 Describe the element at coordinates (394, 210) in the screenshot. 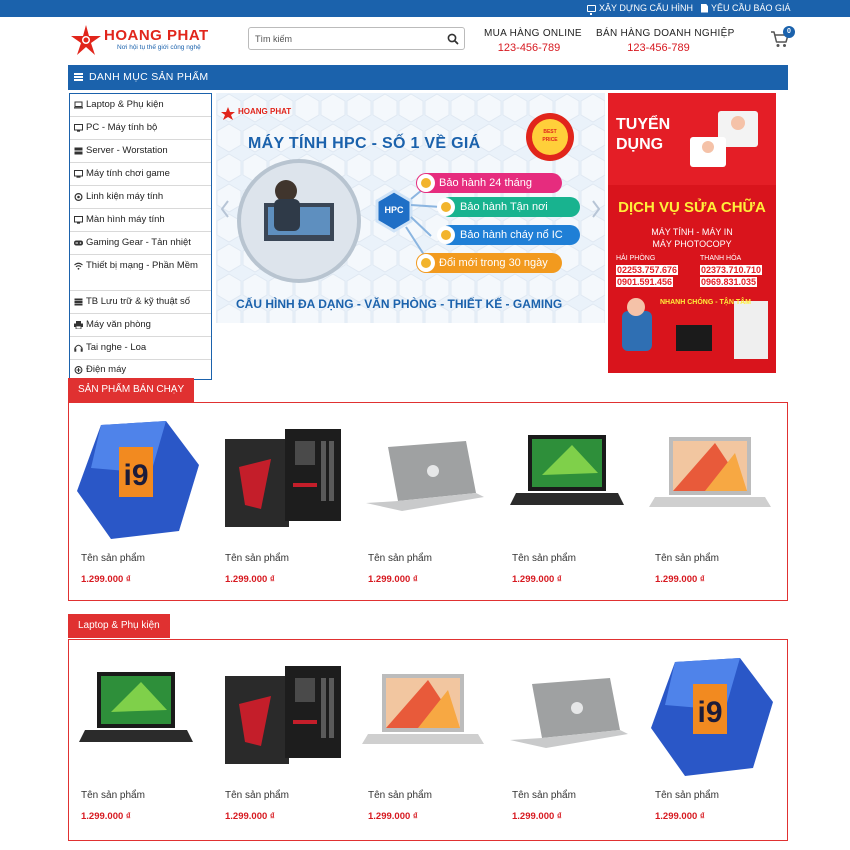

I see `slider-hub-label: HPC` at that location.